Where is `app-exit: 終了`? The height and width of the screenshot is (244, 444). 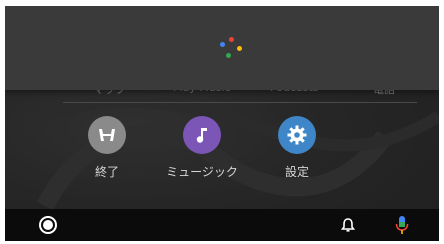 app-exit: 終了 is located at coordinates (107, 148).